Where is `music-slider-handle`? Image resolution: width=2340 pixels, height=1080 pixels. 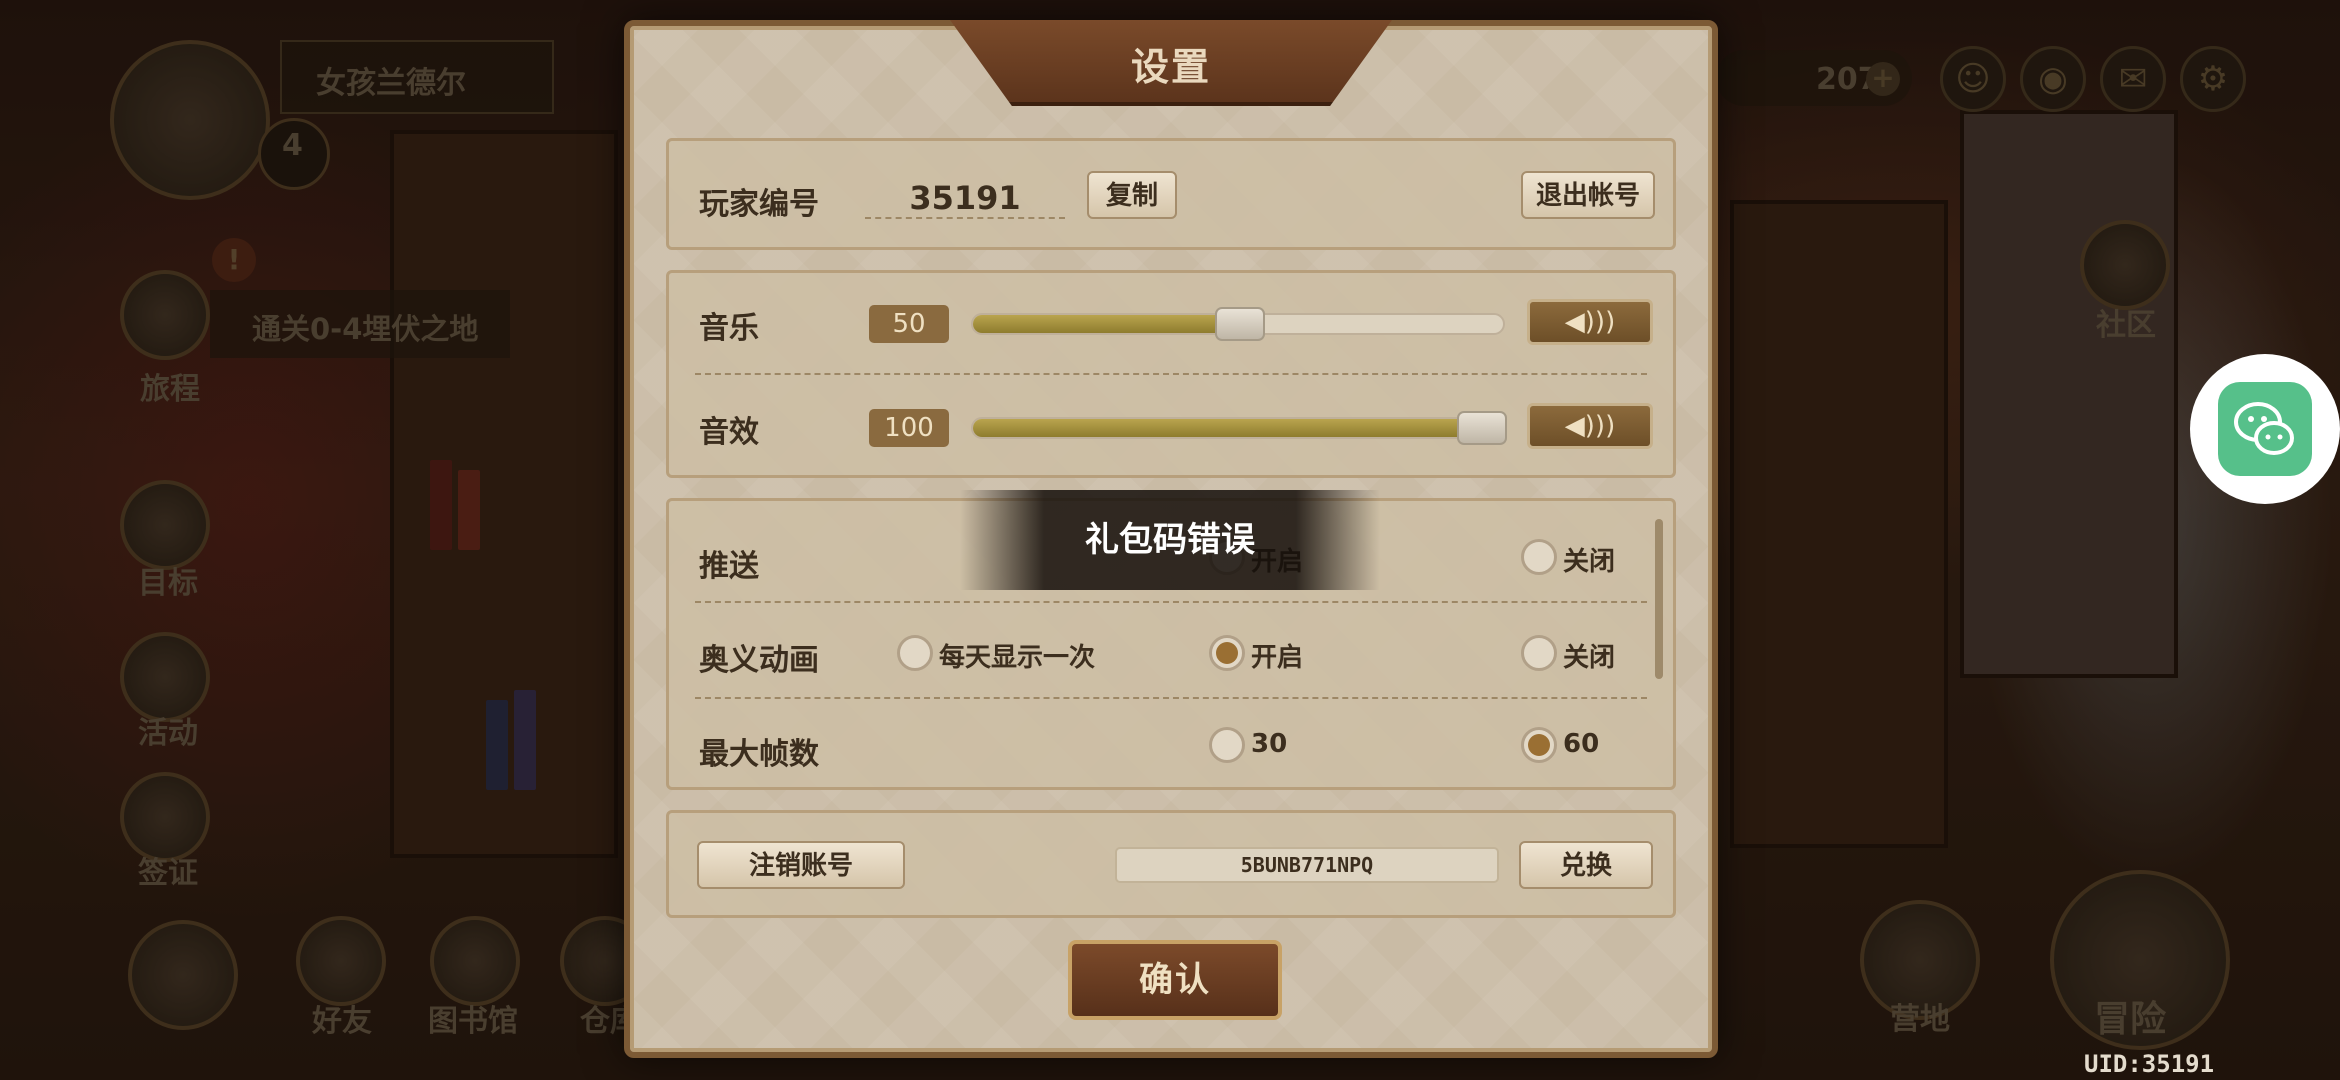 music-slider-handle is located at coordinates (1240, 324).